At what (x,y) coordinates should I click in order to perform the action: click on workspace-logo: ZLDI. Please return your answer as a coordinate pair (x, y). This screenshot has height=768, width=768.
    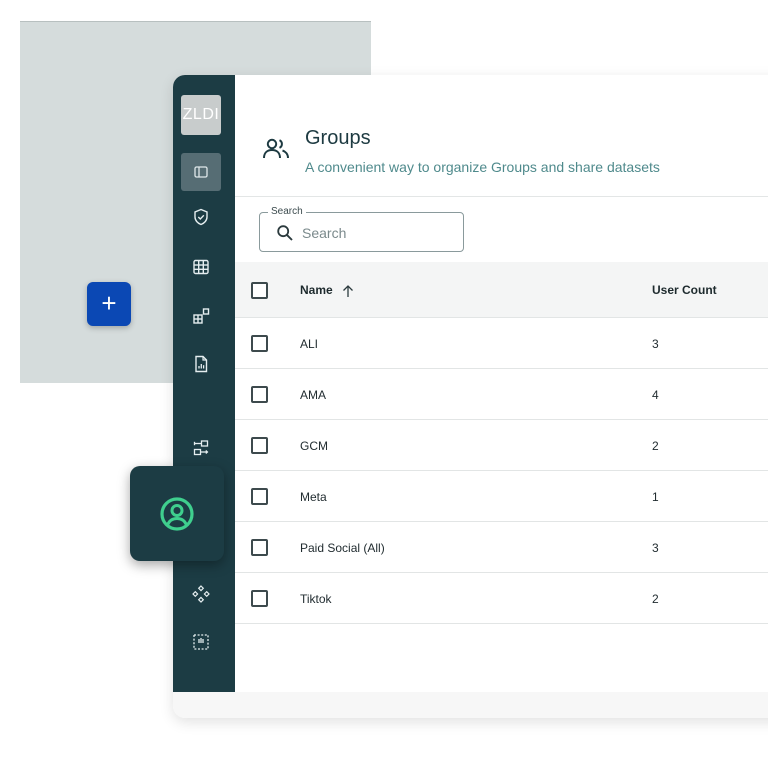
    Looking at the image, I should click on (201, 115).